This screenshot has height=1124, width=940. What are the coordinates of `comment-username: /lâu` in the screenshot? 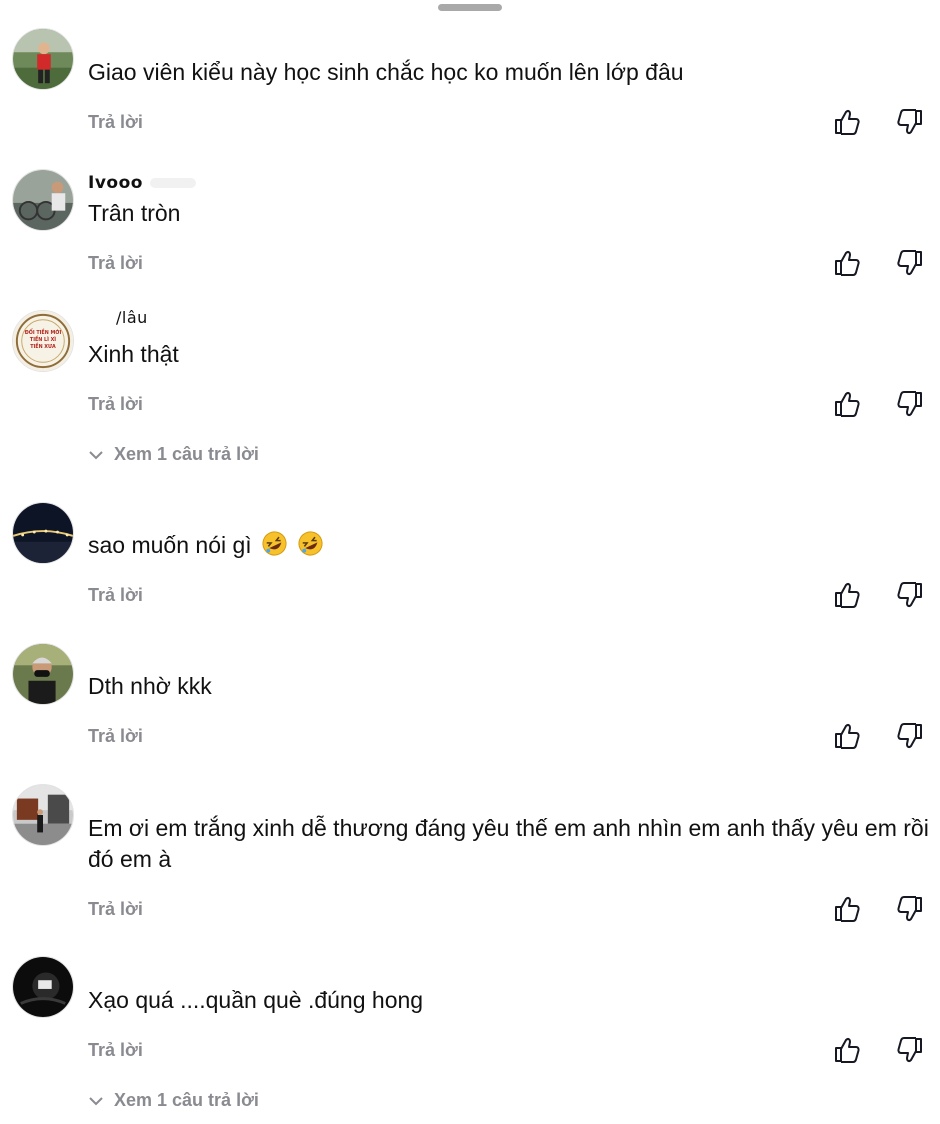 It's located at (132, 317).